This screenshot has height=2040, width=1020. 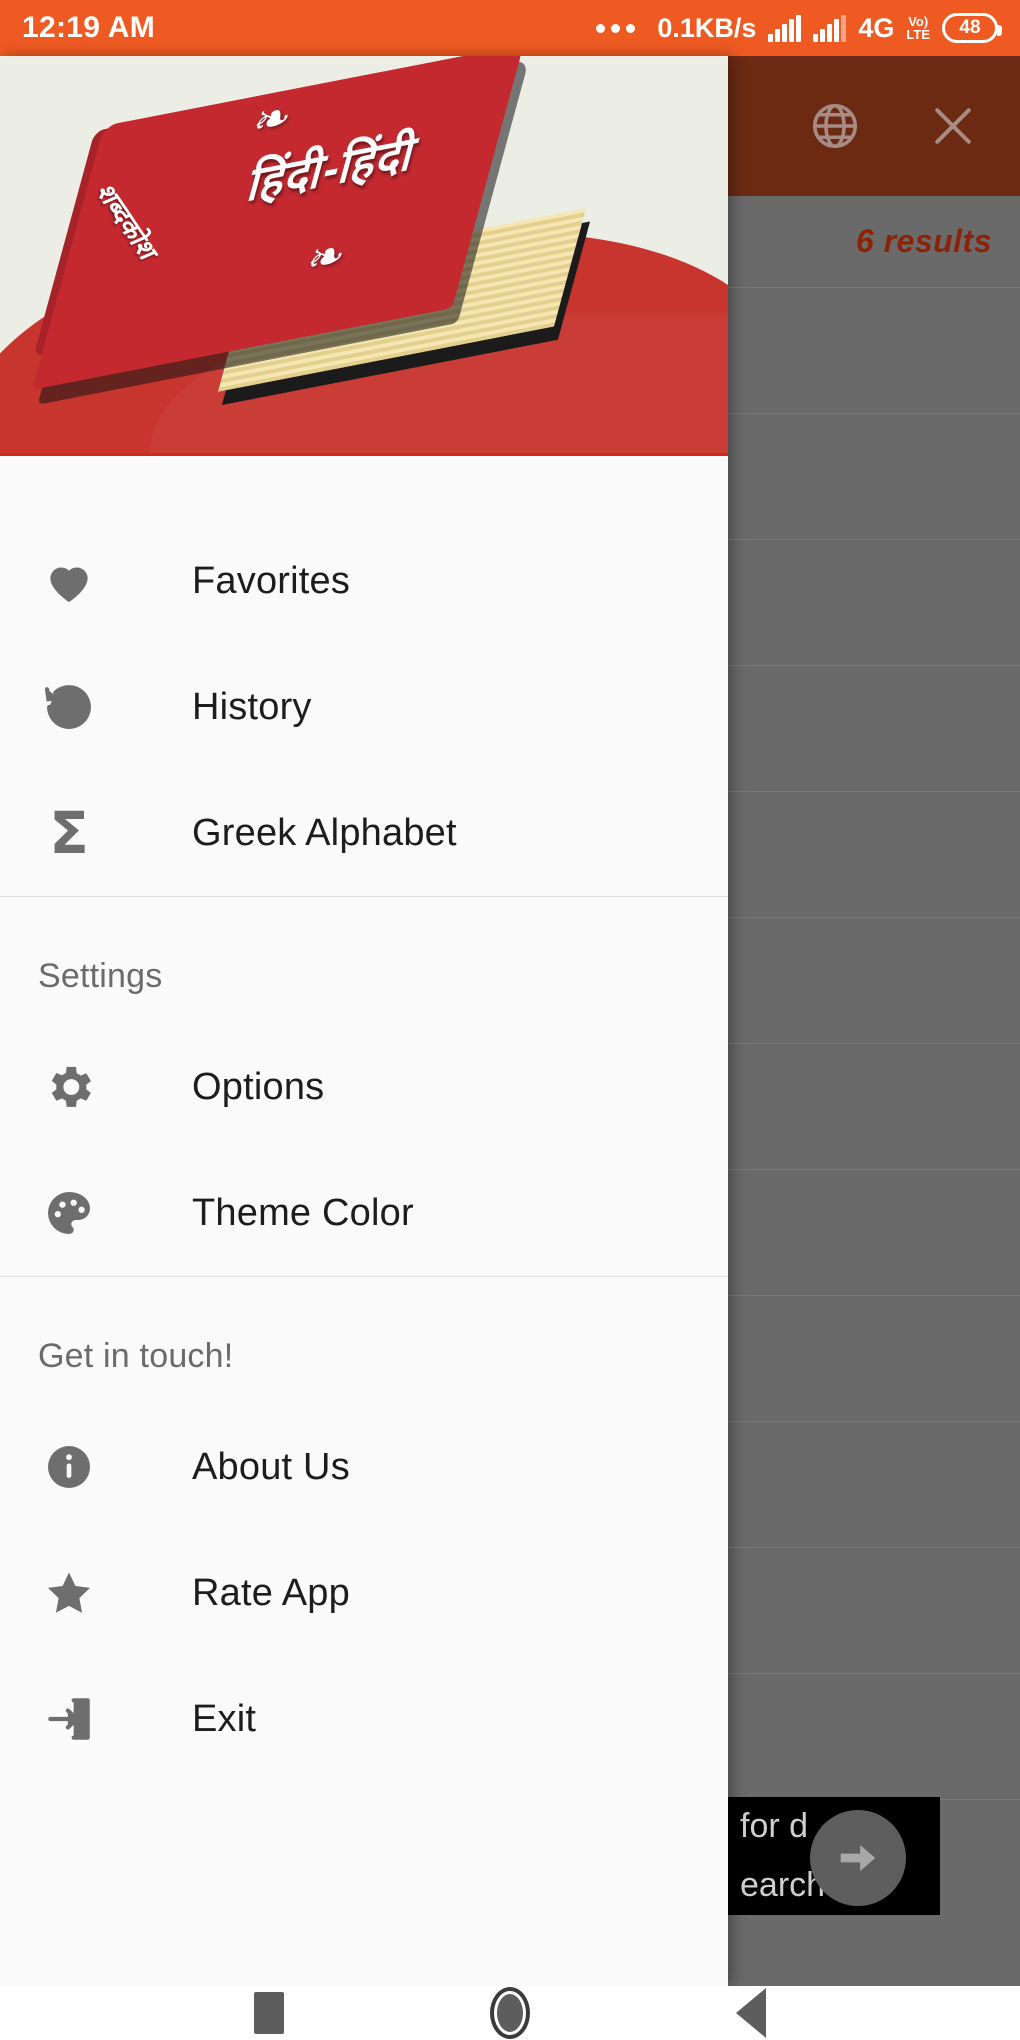 What do you see at coordinates (364, 581) in the screenshot?
I see `sidebar-item-favorites: Favorites` at bounding box center [364, 581].